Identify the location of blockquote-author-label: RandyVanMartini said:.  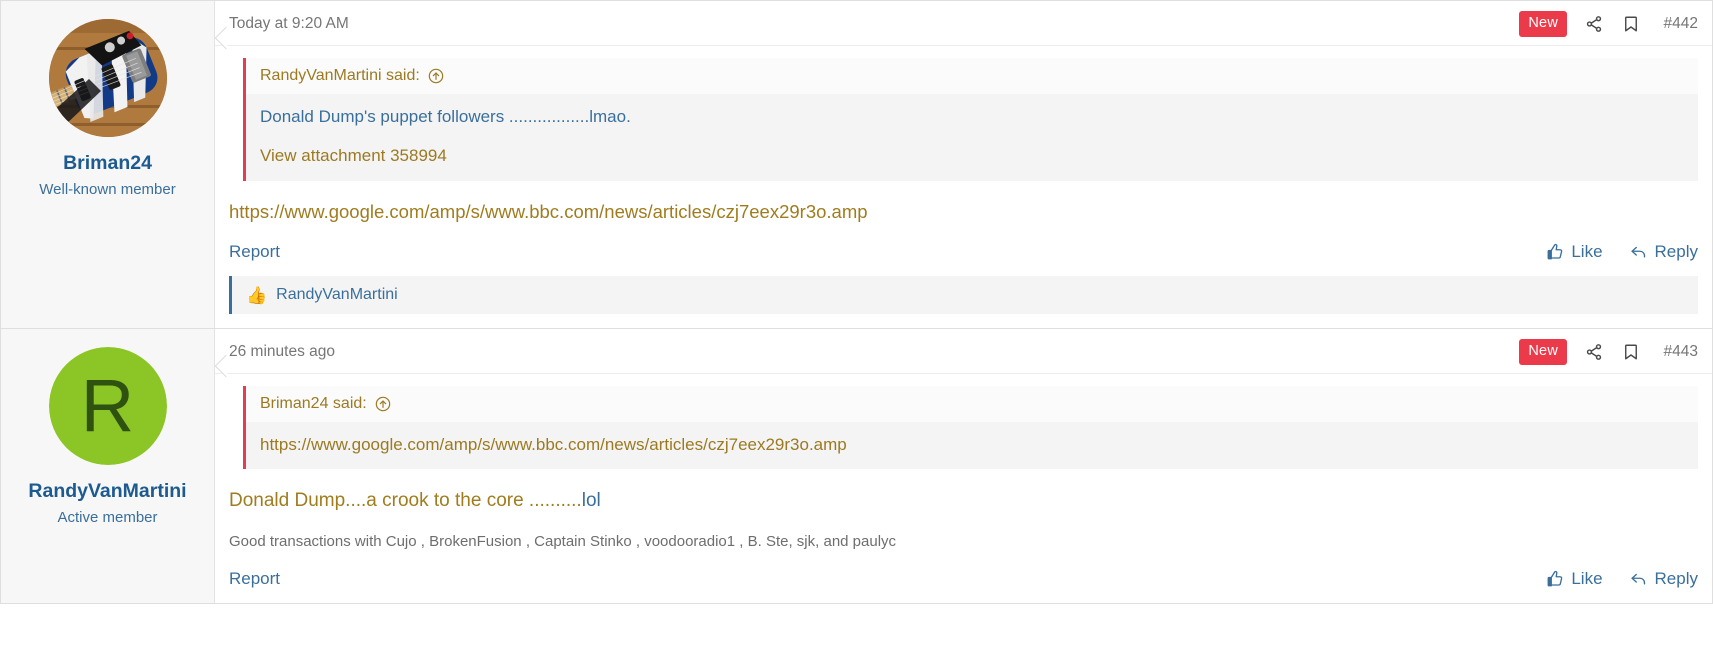
(340, 75).